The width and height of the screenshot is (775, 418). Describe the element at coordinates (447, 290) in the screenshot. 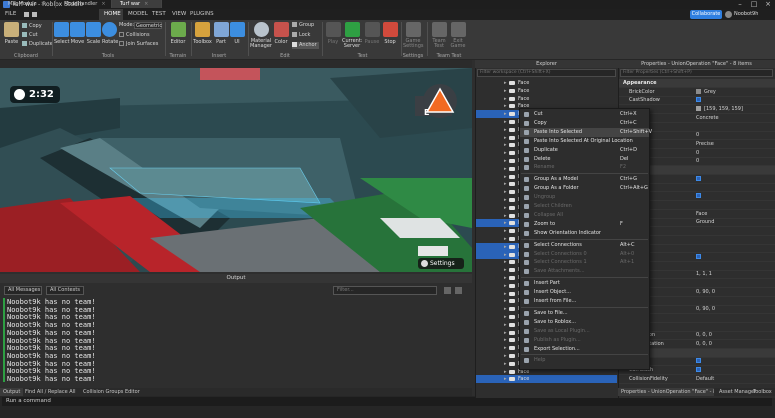

I see `clear-output-icon` at that location.